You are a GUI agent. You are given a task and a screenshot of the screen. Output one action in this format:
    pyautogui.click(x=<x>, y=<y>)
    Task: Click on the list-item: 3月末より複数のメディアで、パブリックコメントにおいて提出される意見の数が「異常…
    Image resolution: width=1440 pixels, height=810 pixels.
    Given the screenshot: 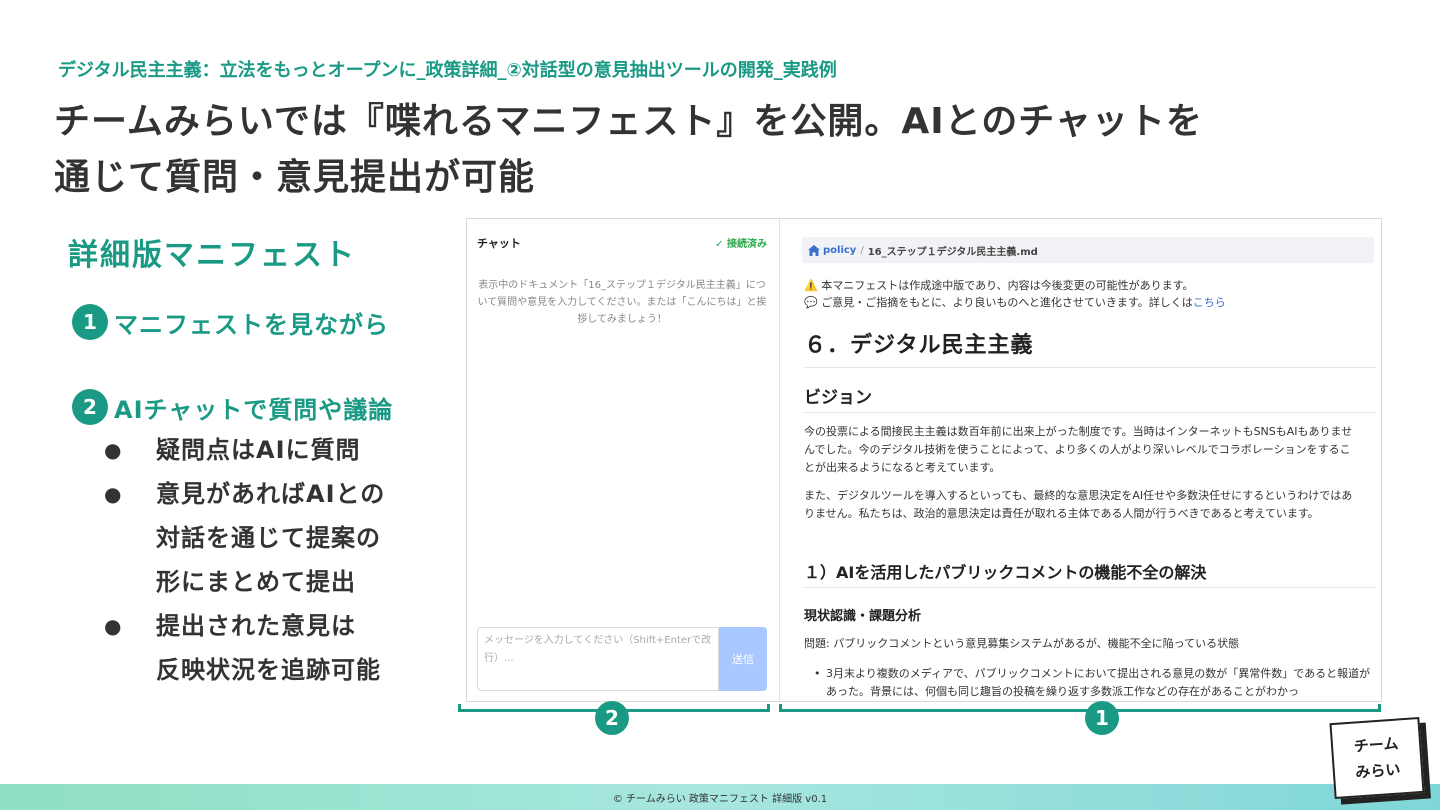 What is the action you would take?
    pyautogui.click(x=1090, y=683)
    